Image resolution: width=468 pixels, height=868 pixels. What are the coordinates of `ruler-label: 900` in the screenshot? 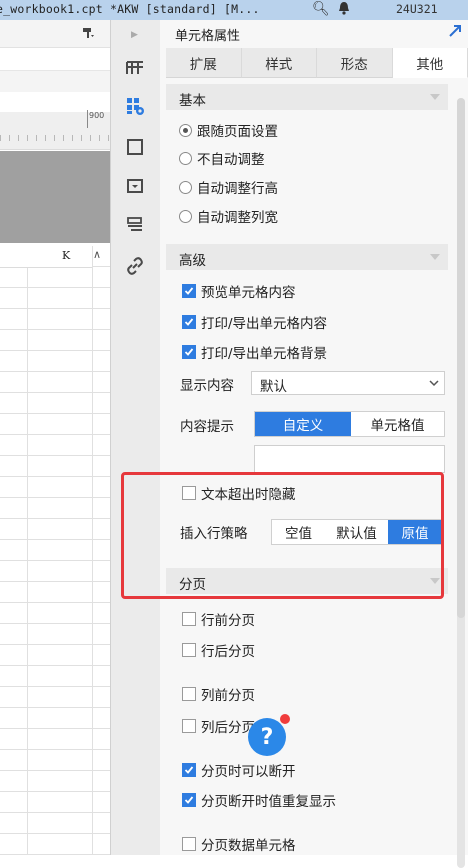 It's located at (96, 115).